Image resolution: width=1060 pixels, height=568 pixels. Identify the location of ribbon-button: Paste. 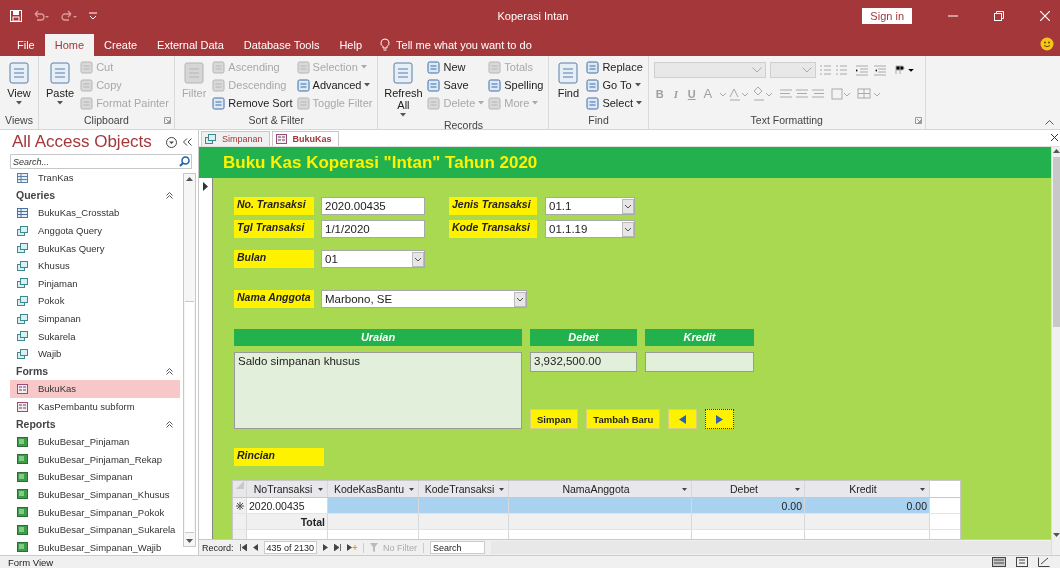
(60, 83).